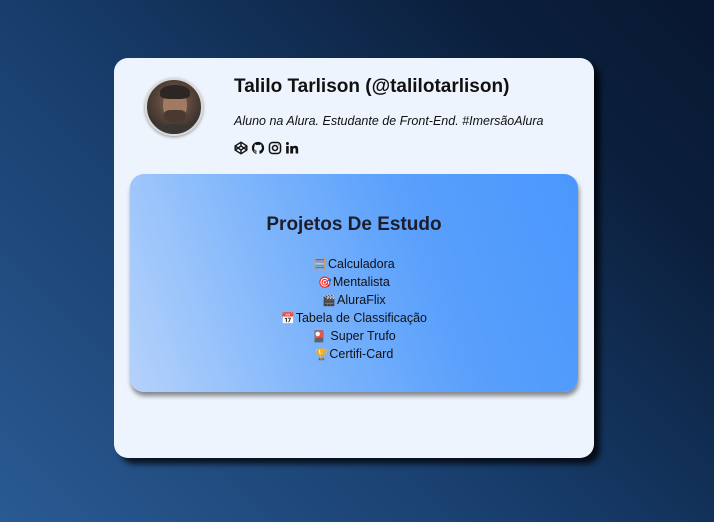 The image size is (714, 522). What do you see at coordinates (361, 264) in the screenshot?
I see `project-label: Calculadora` at bounding box center [361, 264].